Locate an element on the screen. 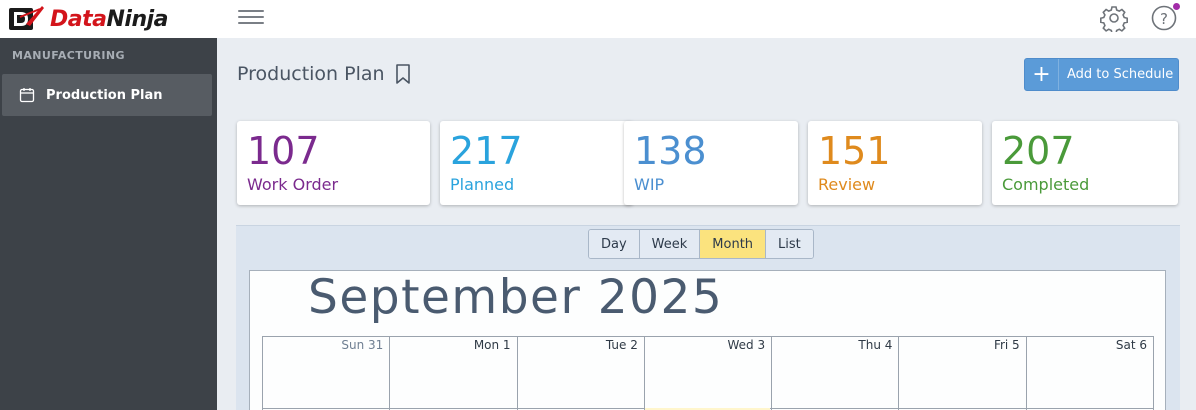 The width and height of the screenshot is (1196, 410). stat-value: 207 is located at coordinates (1038, 151).